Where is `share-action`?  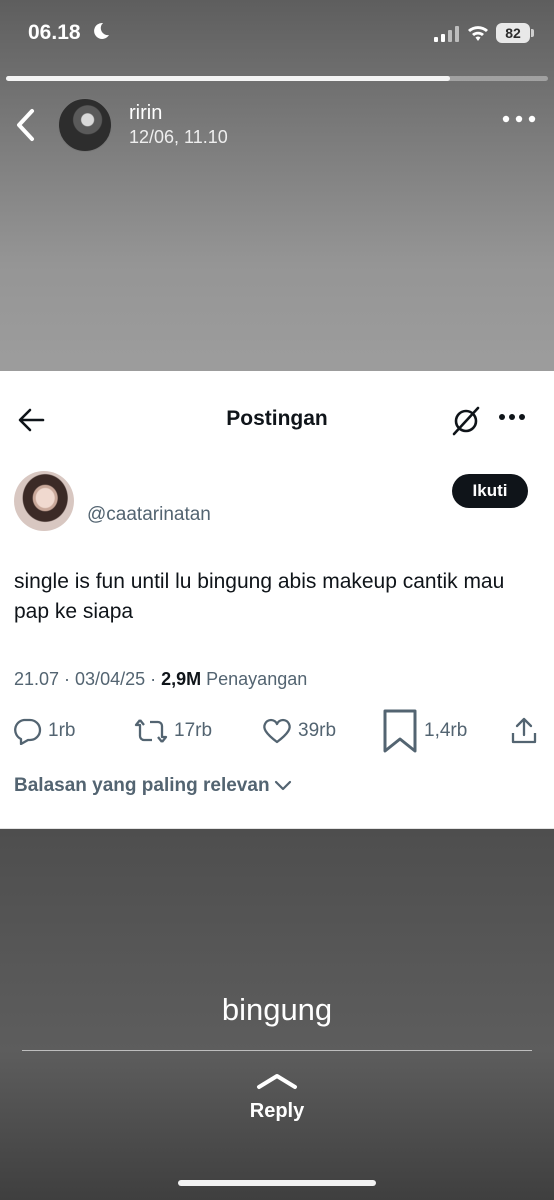 share-action is located at coordinates (527, 731).